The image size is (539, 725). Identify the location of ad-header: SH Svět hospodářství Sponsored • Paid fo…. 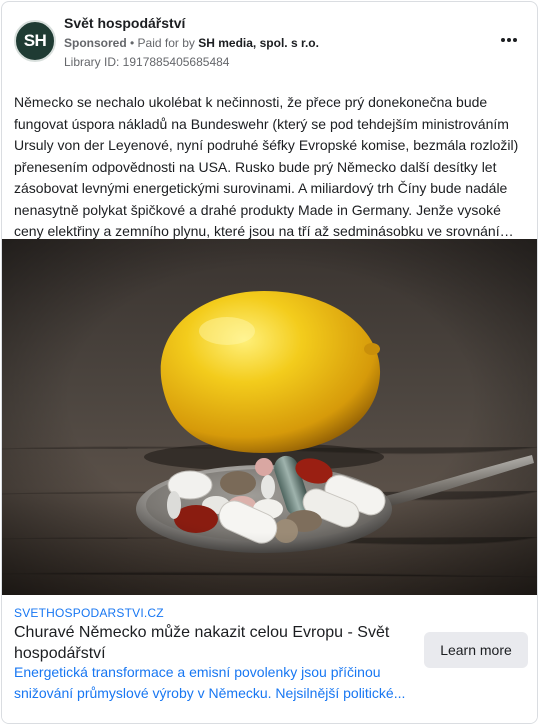
(269, 40).